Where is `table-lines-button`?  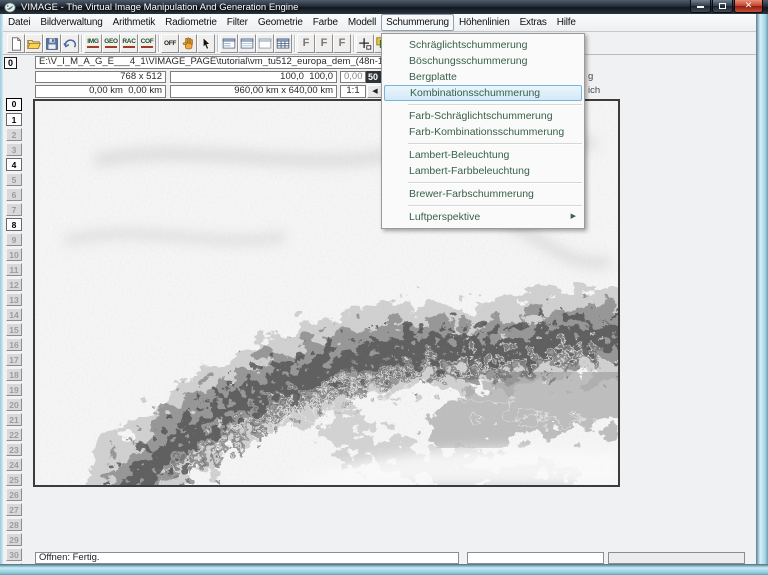
table-lines-button is located at coordinates (247, 43).